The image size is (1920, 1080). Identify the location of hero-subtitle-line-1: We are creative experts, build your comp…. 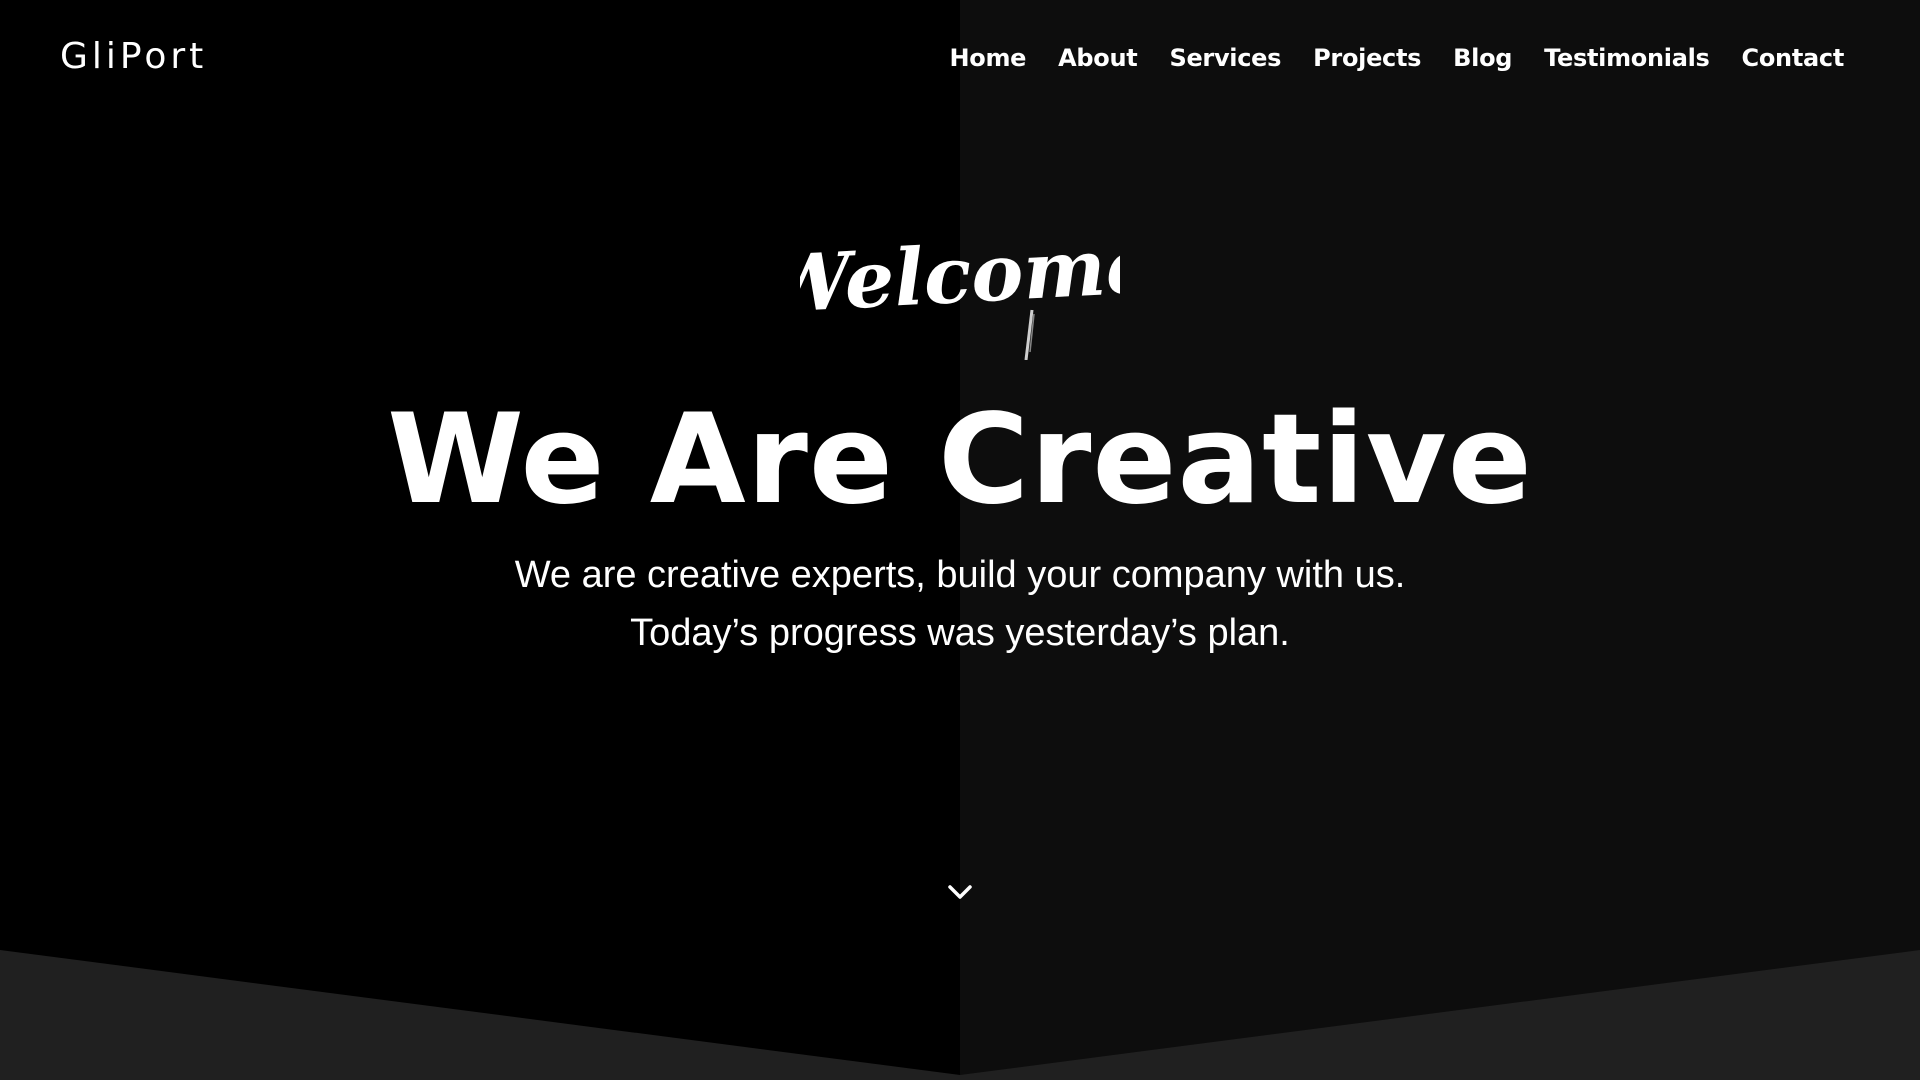
(960, 575).